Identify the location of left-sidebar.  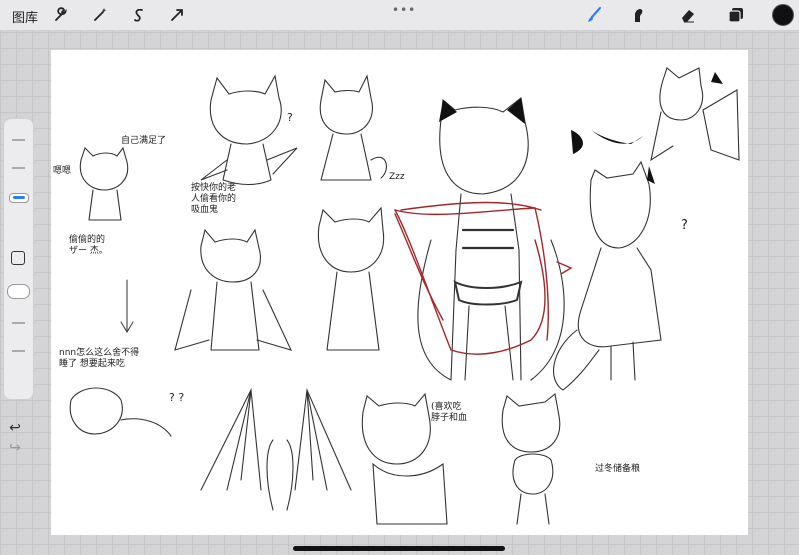
(18, 259).